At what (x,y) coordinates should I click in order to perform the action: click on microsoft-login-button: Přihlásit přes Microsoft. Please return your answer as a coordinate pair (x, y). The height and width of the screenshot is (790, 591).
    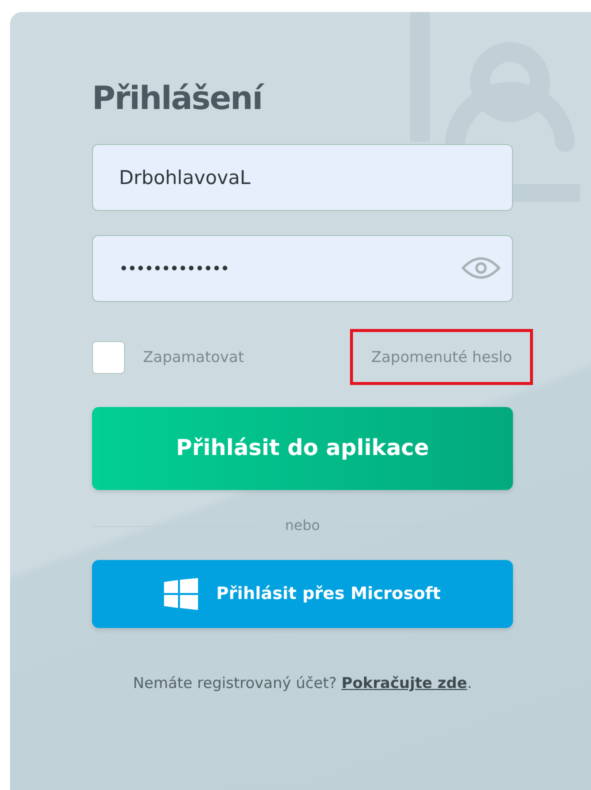
    Looking at the image, I should click on (302, 594).